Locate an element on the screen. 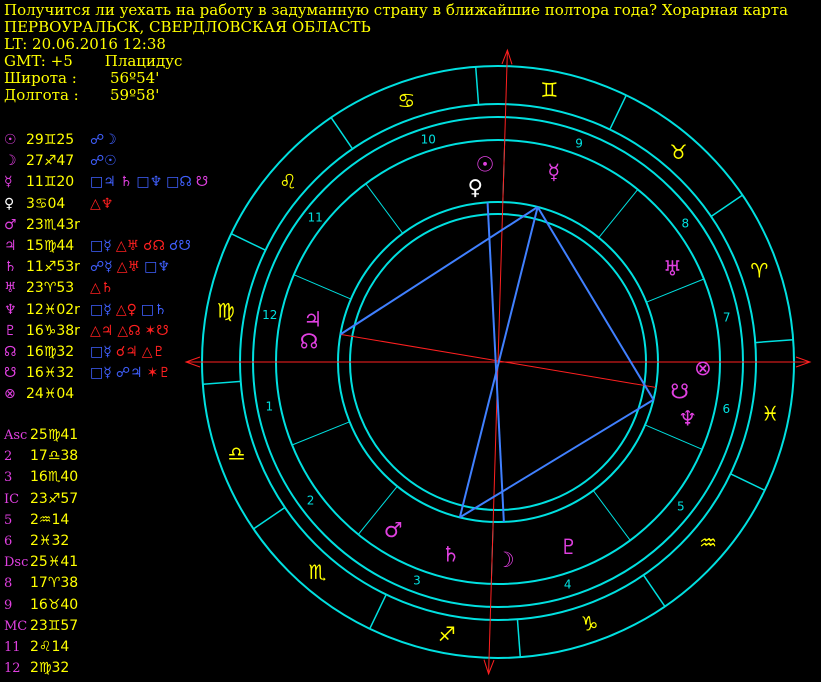 The image size is (821, 682). cusp-label: IC is located at coordinates (12, 499).